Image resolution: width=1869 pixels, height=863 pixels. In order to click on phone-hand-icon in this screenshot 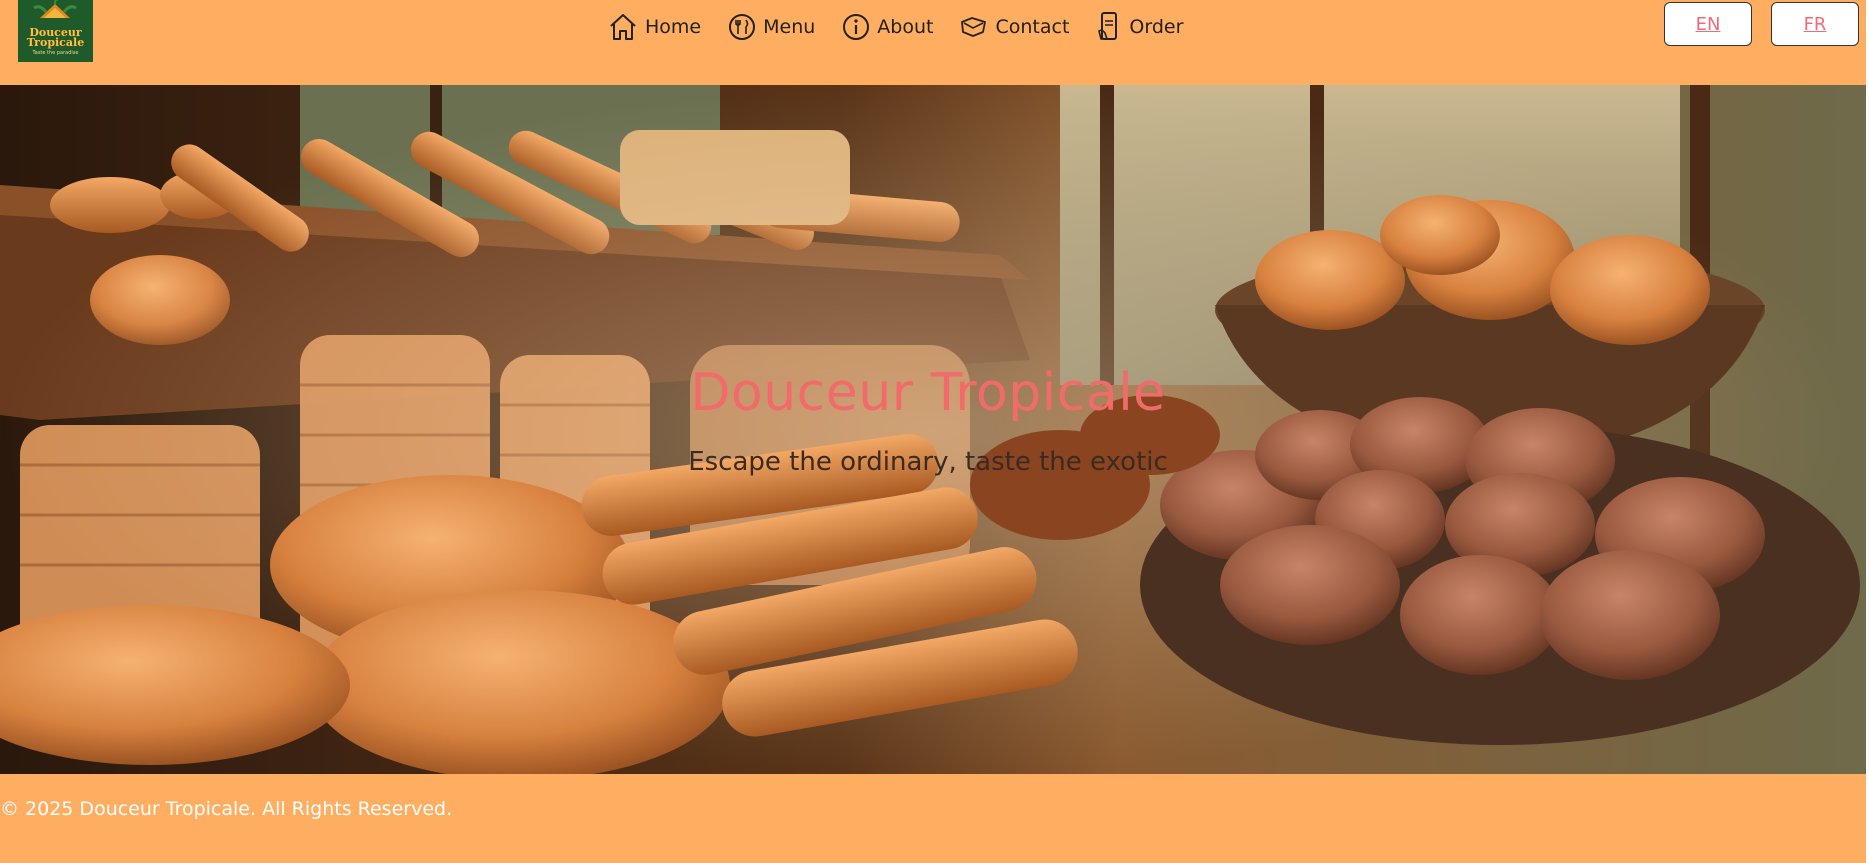, I will do `click(974, 27)`.